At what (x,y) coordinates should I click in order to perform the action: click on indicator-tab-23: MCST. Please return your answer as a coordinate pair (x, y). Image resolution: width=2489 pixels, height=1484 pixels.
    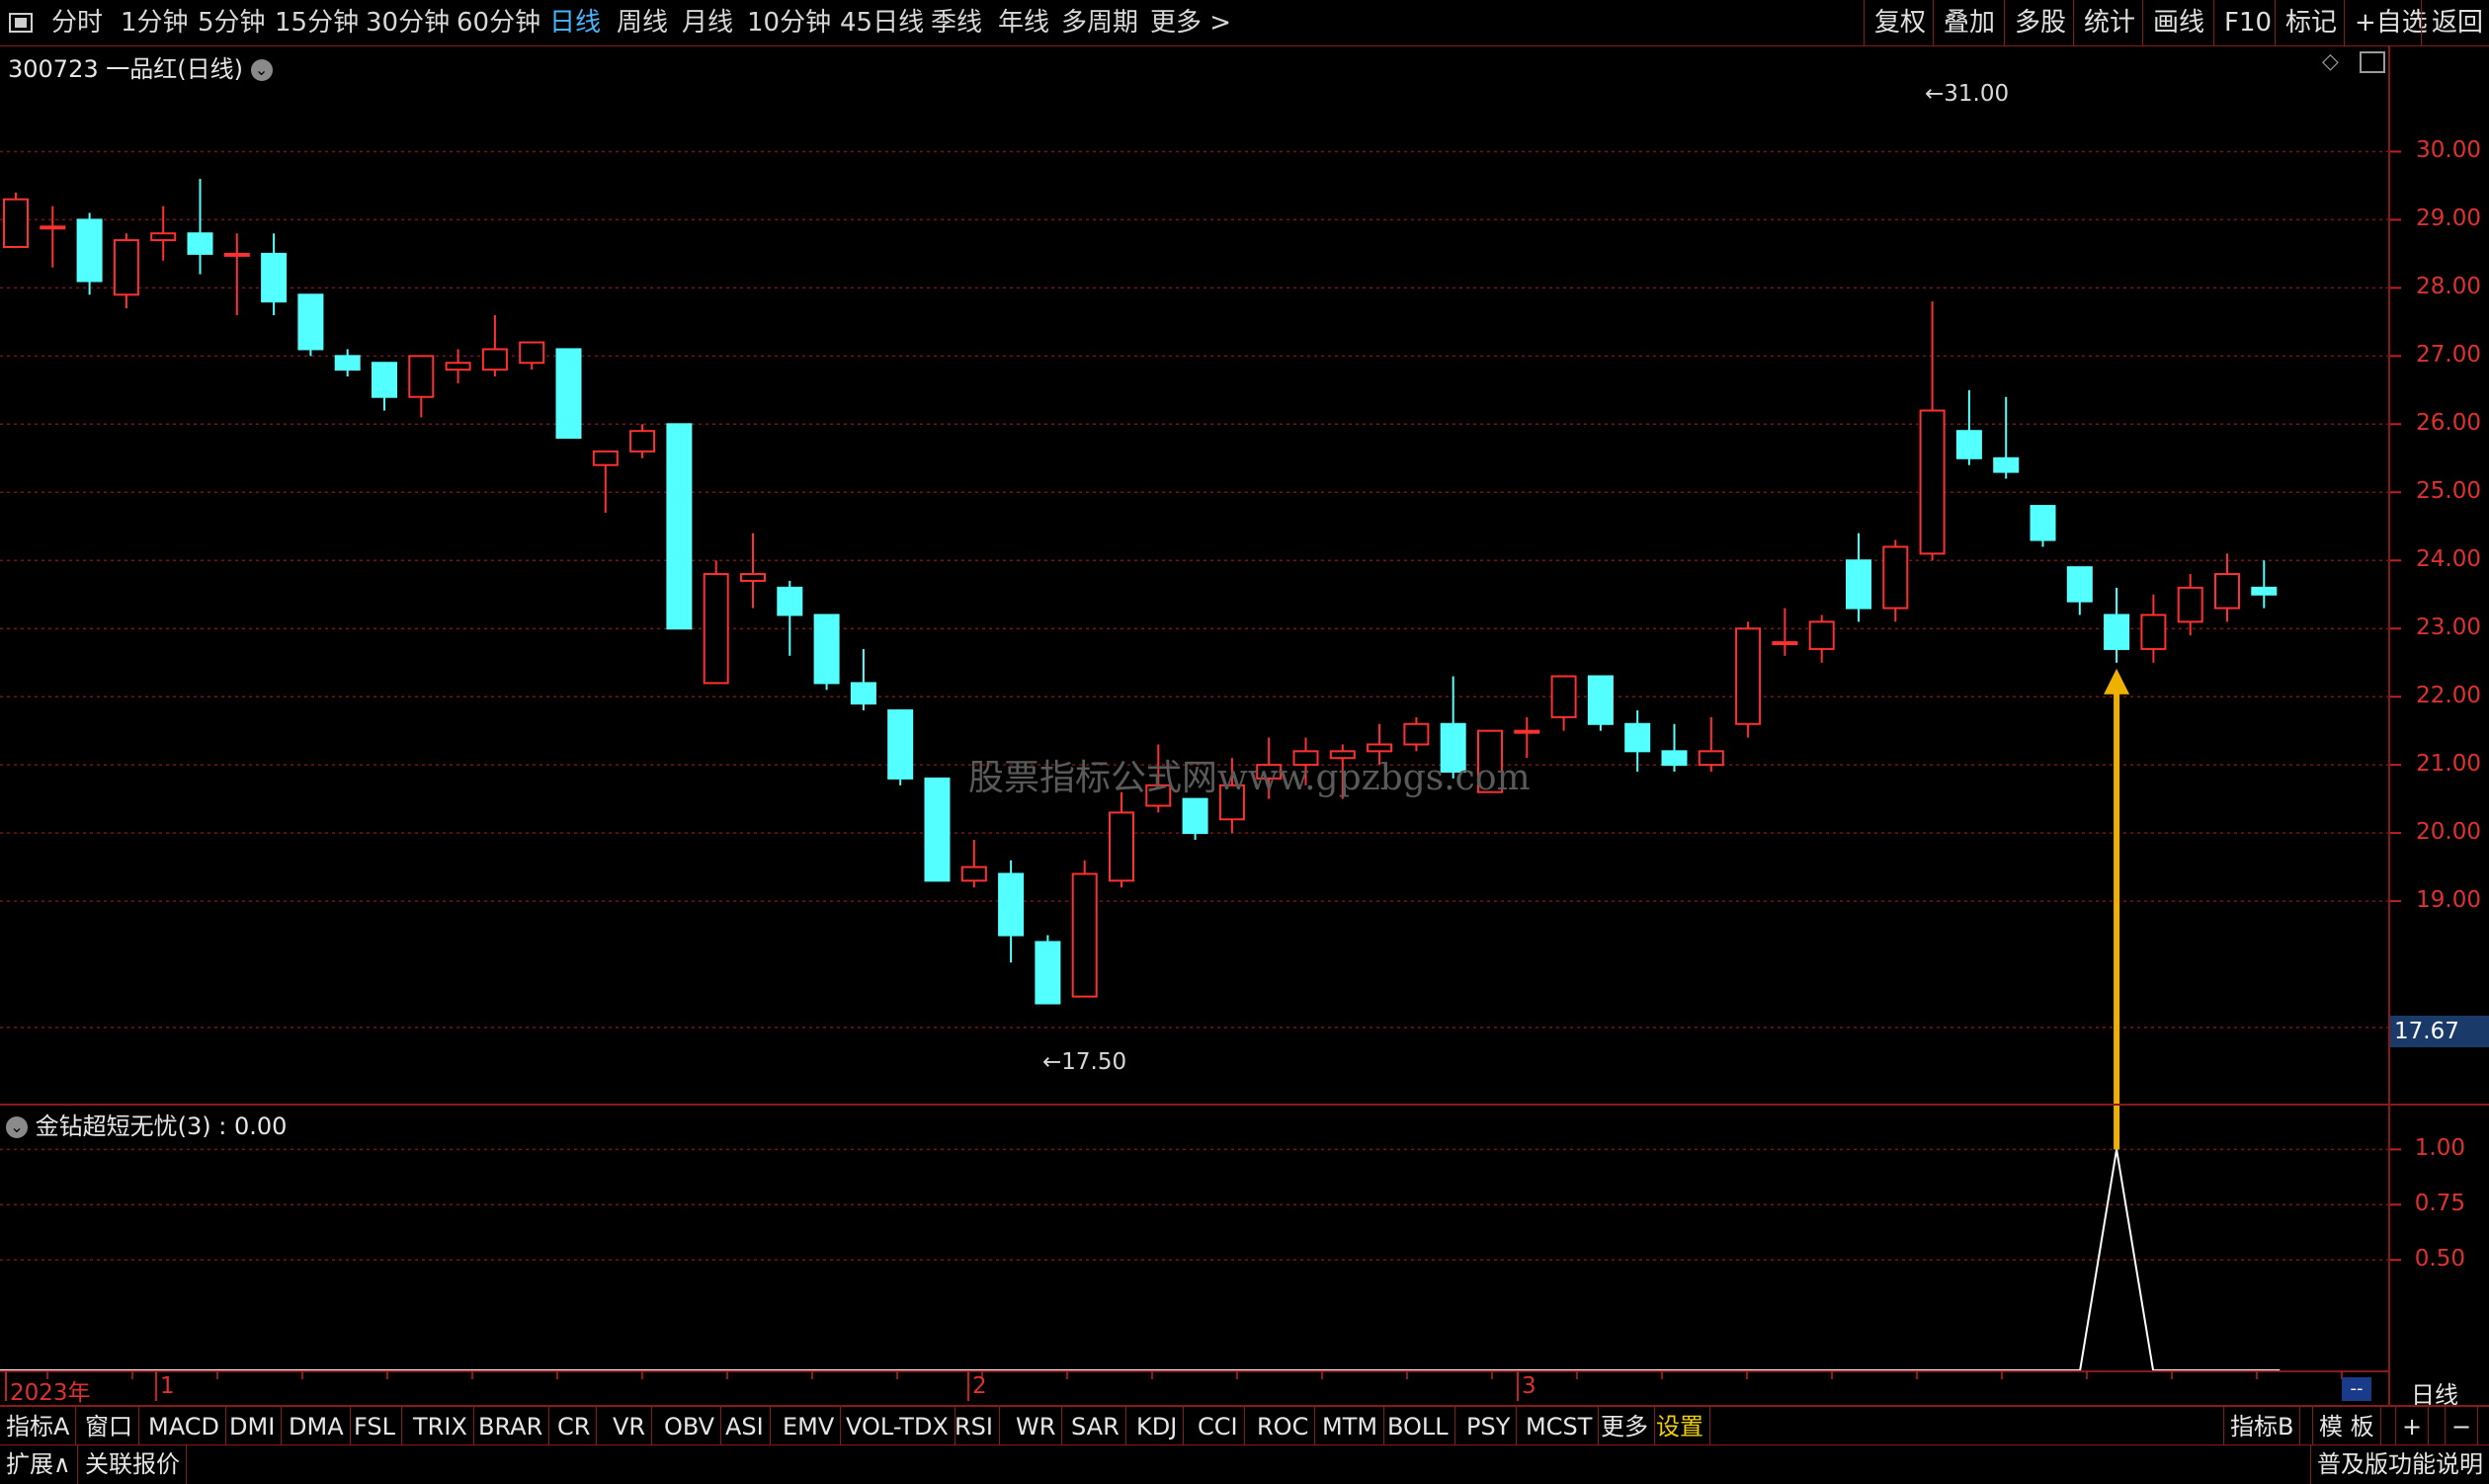
    Looking at the image, I should click on (1560, 1426).